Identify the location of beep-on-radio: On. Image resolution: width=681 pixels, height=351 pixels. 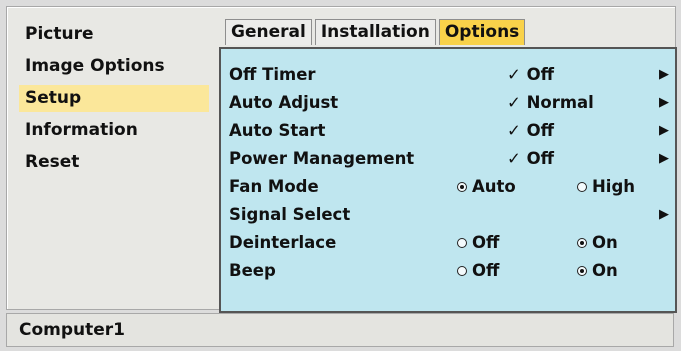
(597, 270).